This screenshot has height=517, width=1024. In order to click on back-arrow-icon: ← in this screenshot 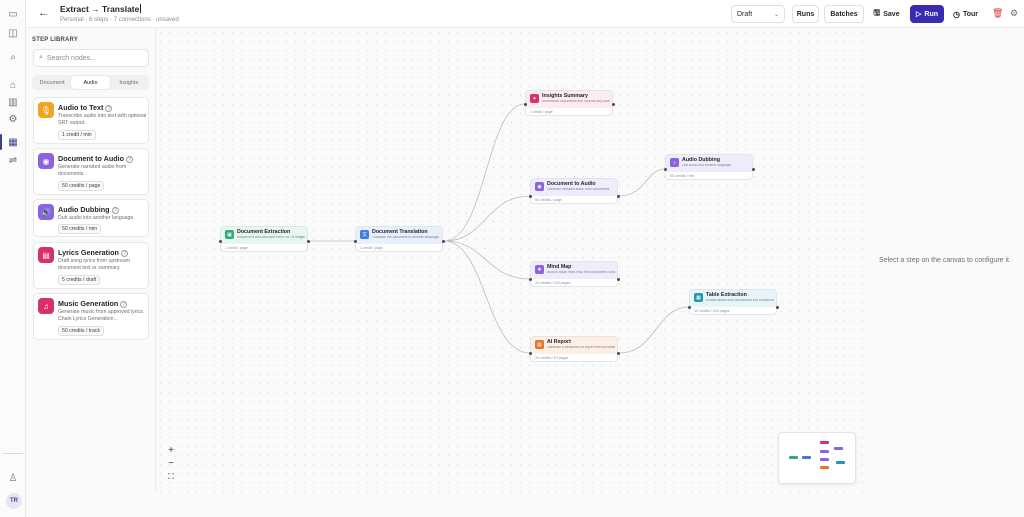, I will do `click(43, 13)`.